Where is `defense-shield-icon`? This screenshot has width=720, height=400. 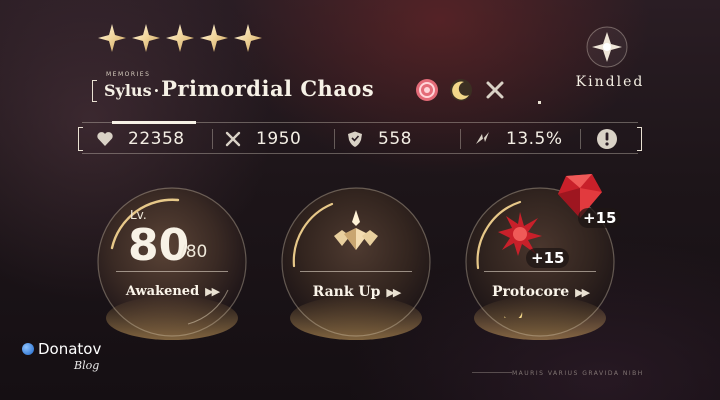
defense-shield-icon is located at coordinates (355, 139).